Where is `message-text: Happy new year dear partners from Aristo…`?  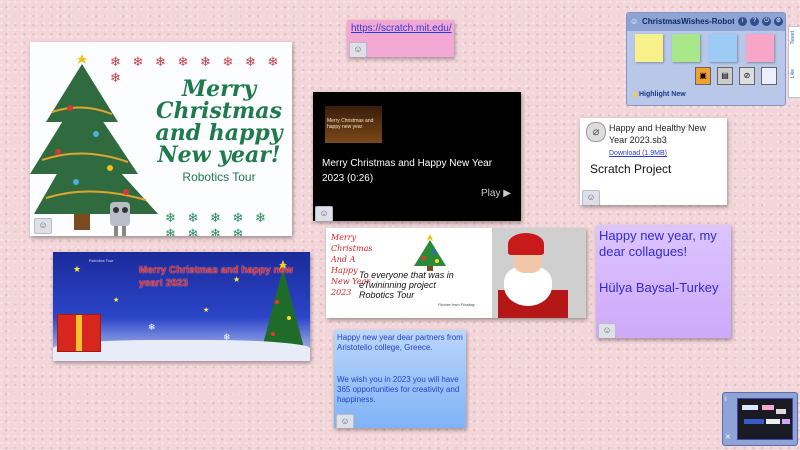
message-text: Happy new year dear partners from Aristo… is located at coordinates (400, 342).